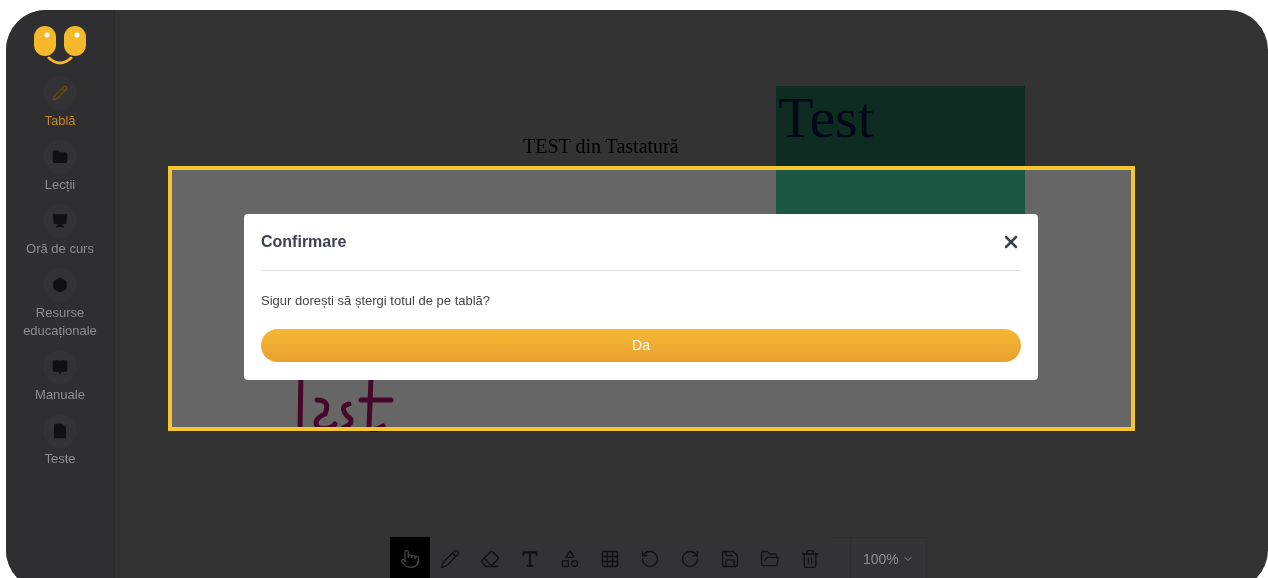 This screenshot has width=1268, height=578. Describe the element at coordinates (610, 559) in the screenshot. I see `grid-icon` at that location.